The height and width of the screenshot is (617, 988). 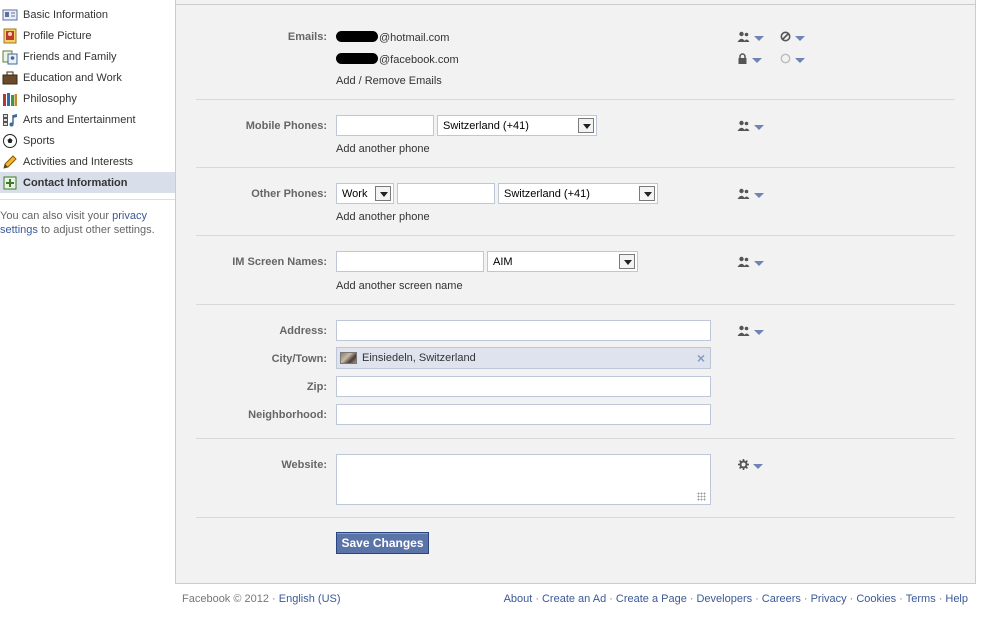 I want to click on mobile-country-select: Switzerland (+41), so click(x=517, y=125).